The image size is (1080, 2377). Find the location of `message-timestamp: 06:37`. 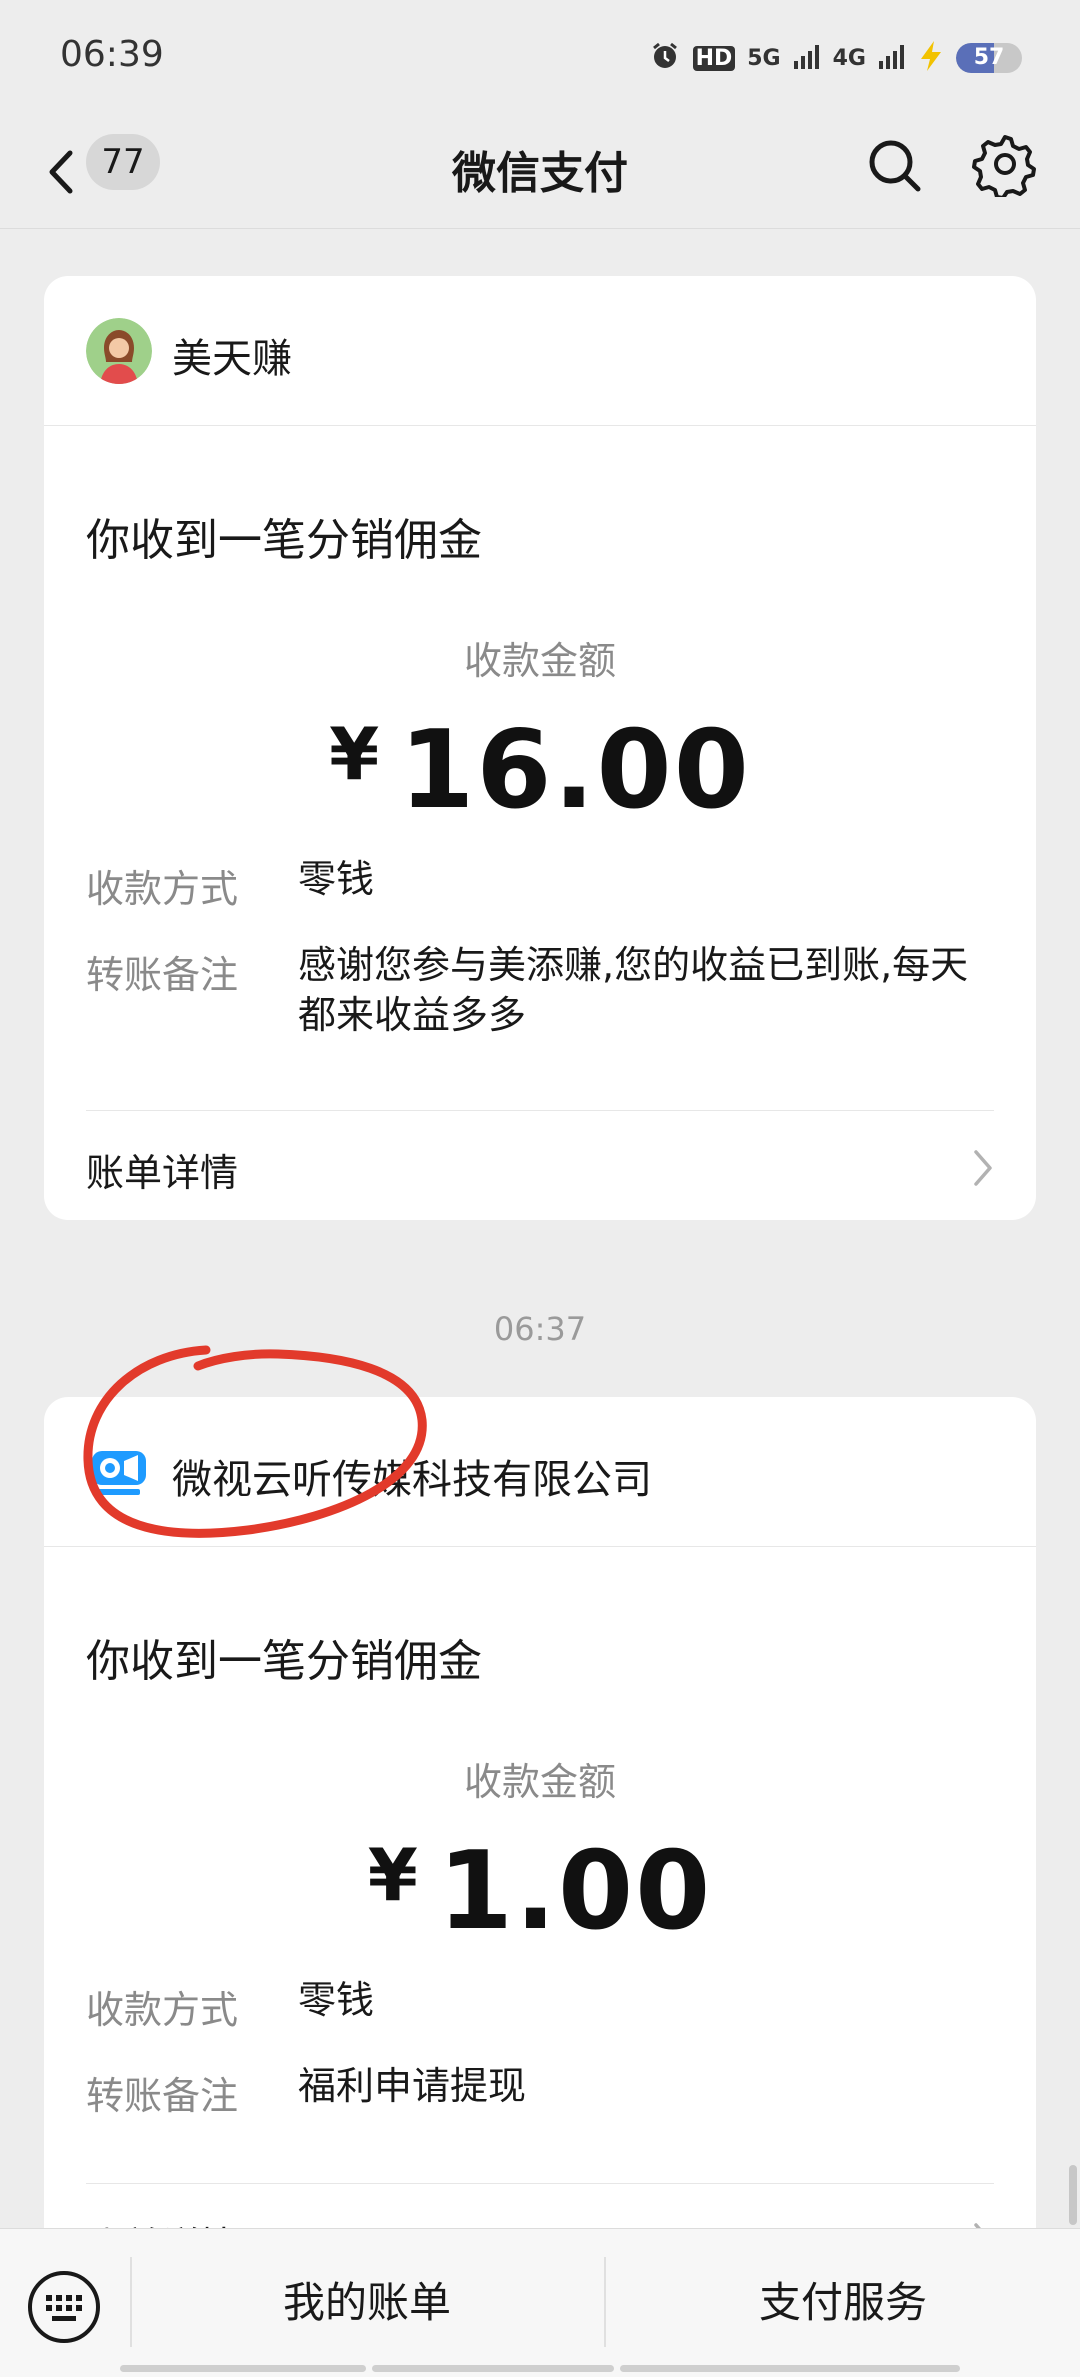

message-timestamp: 06:37 is located at coordinates (540, 1329).